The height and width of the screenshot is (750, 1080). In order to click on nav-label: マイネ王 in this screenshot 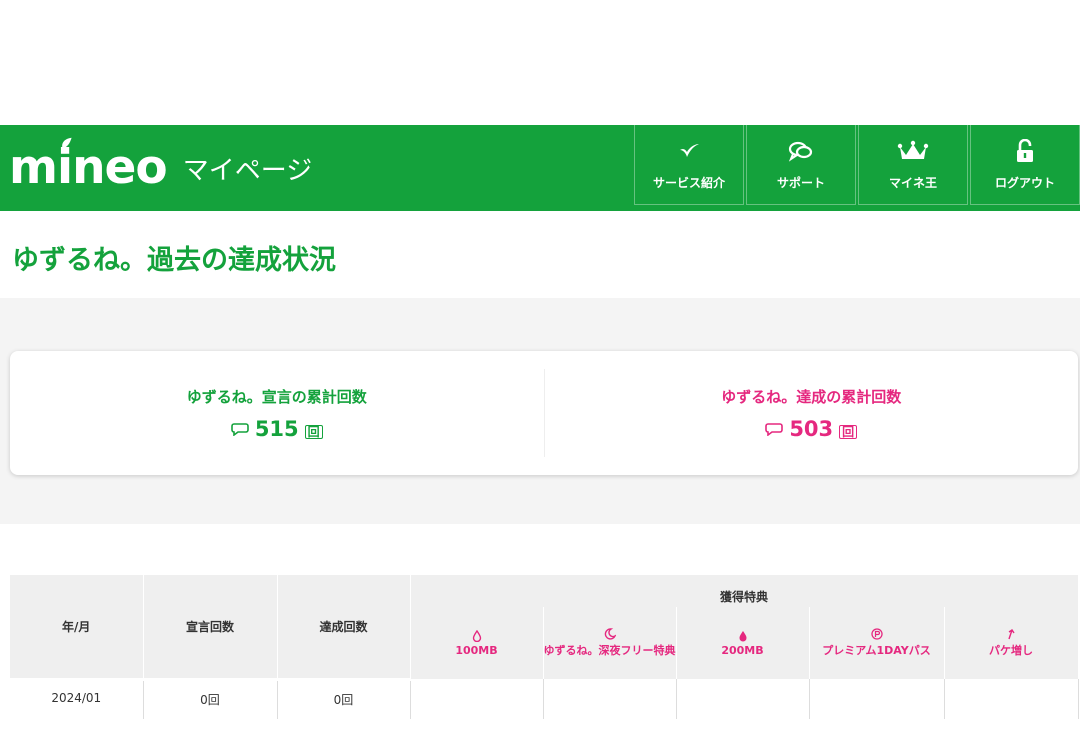, I will do `click(912, 183)`.